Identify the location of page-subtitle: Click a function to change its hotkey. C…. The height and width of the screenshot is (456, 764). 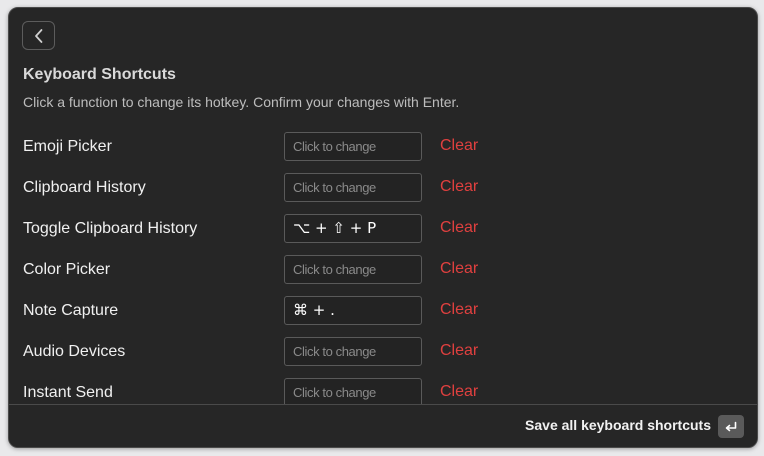
(241, 102).